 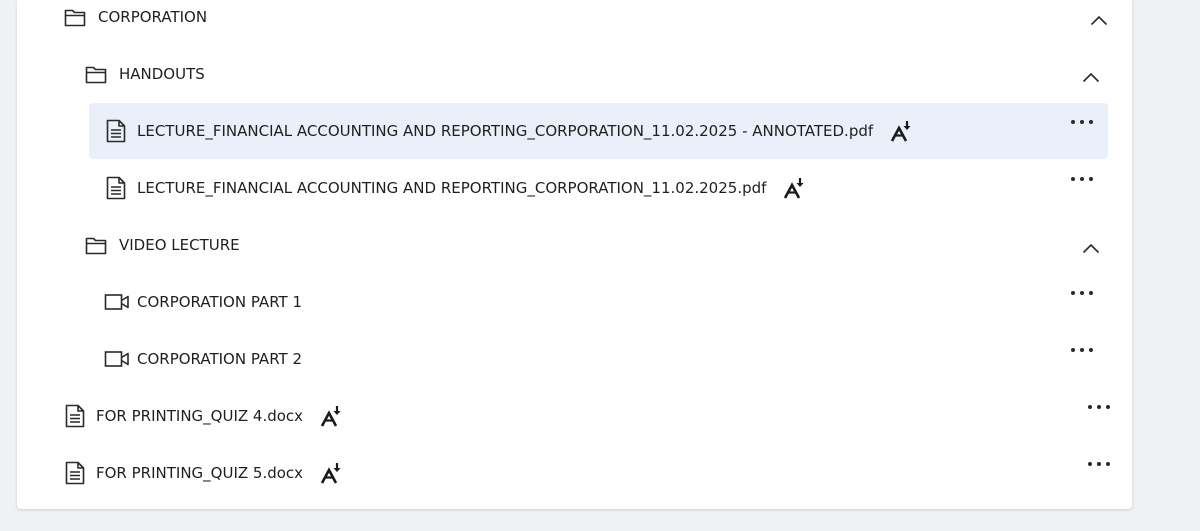 I want to click on file-item: FOR PRINTING_QUIZ 5.docx, so click(x=203, y=473).